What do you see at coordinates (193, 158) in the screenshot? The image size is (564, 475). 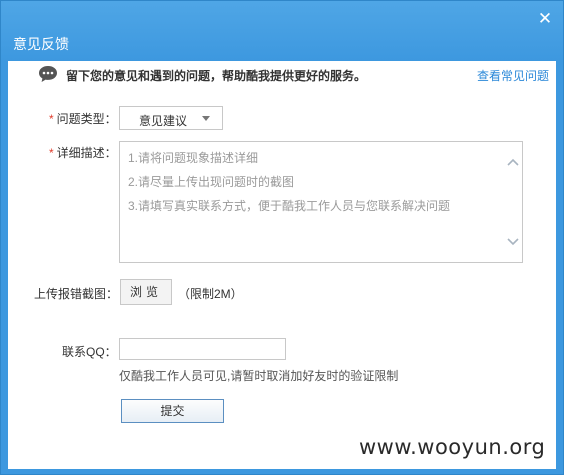 I see `placeholder-line-1: 1.请将问题现象描述详细` at bounding box center [193, 158].